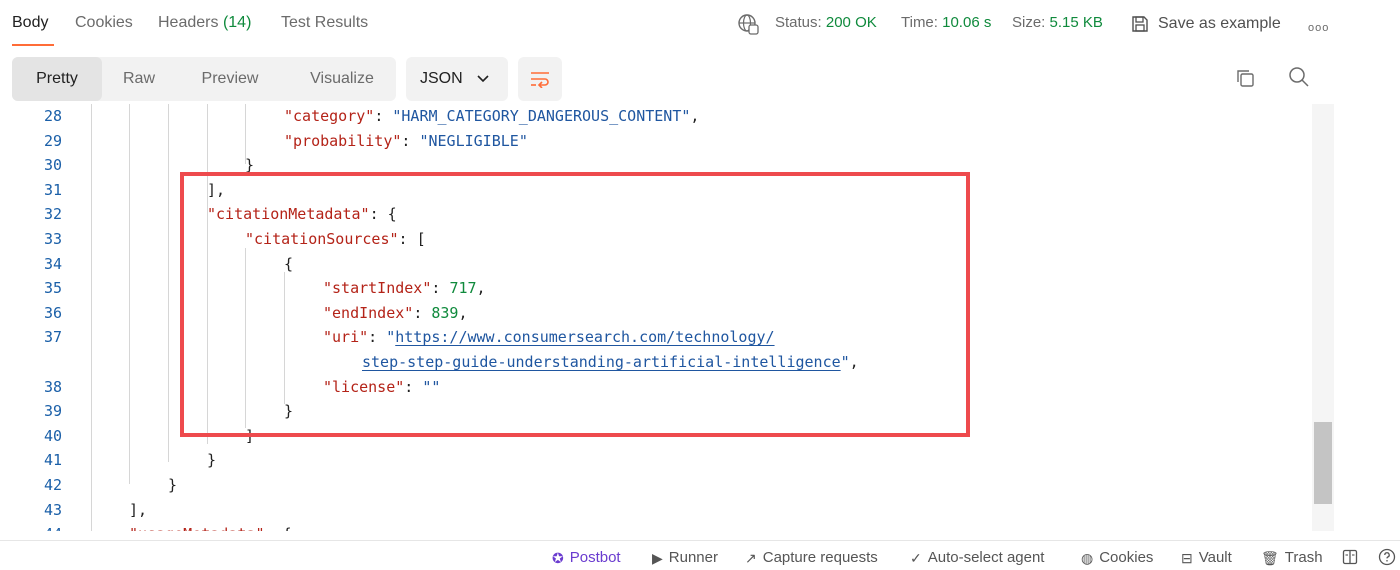 This screenshot has width=1400, height=570. Describe the element at coordinates (826, 22) in the screenshot. I see `status-readout: Status: 200 OK` at that location.